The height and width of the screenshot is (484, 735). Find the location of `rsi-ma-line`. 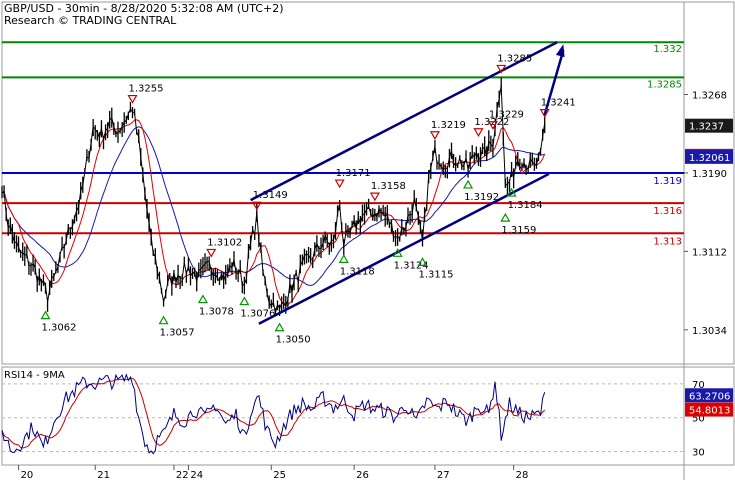

rsi-ma-line is located at coordinates (273, 413).